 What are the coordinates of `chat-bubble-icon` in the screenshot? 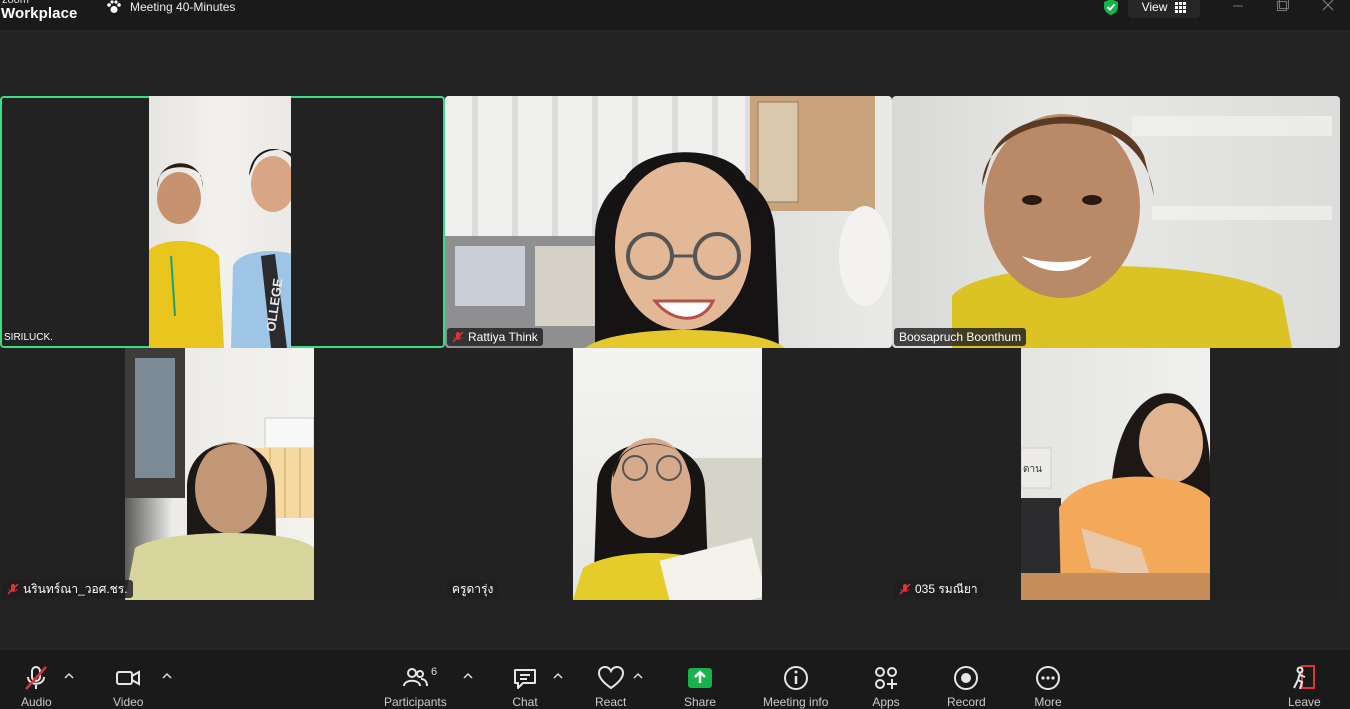 It's located at (525, 679).